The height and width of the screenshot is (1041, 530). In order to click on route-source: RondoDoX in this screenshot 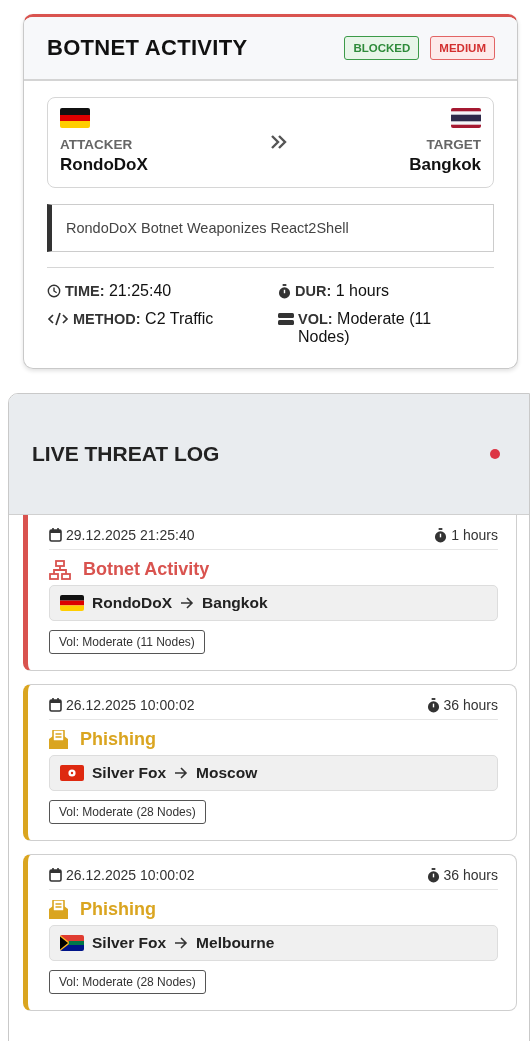, I will do `click(132, 603)`.